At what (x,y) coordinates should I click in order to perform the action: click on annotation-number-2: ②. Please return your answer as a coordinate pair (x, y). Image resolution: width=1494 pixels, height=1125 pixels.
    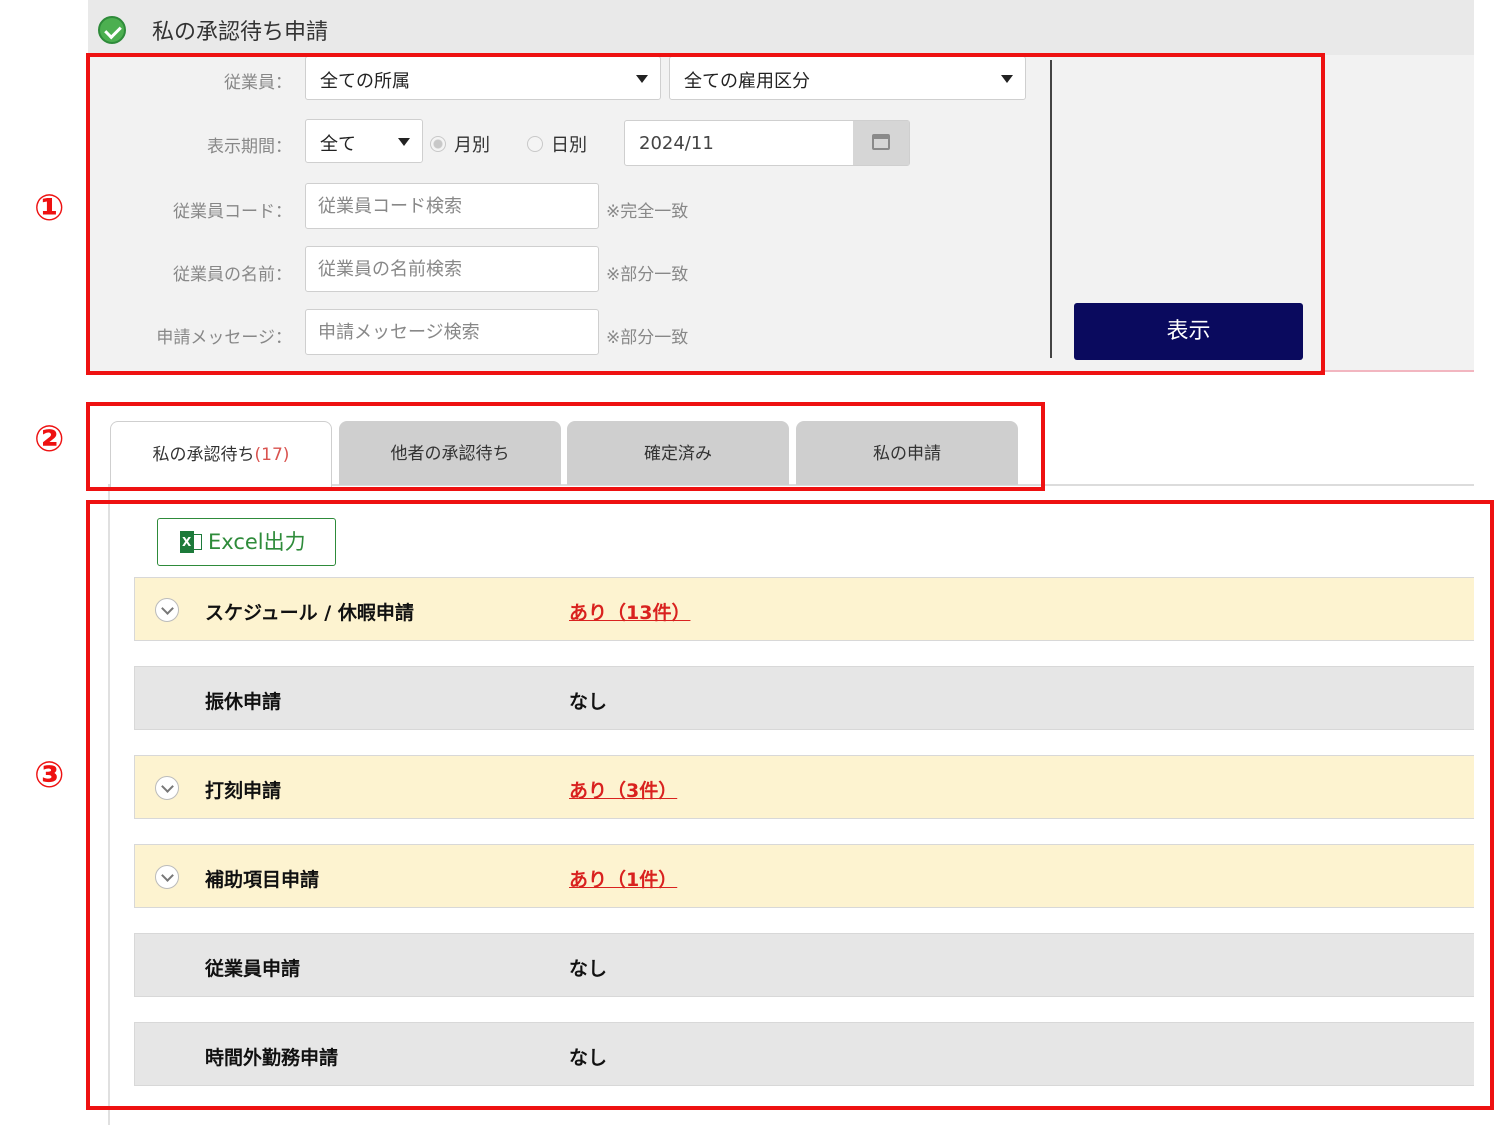
    Looking at the image, I should click on (49, 439).